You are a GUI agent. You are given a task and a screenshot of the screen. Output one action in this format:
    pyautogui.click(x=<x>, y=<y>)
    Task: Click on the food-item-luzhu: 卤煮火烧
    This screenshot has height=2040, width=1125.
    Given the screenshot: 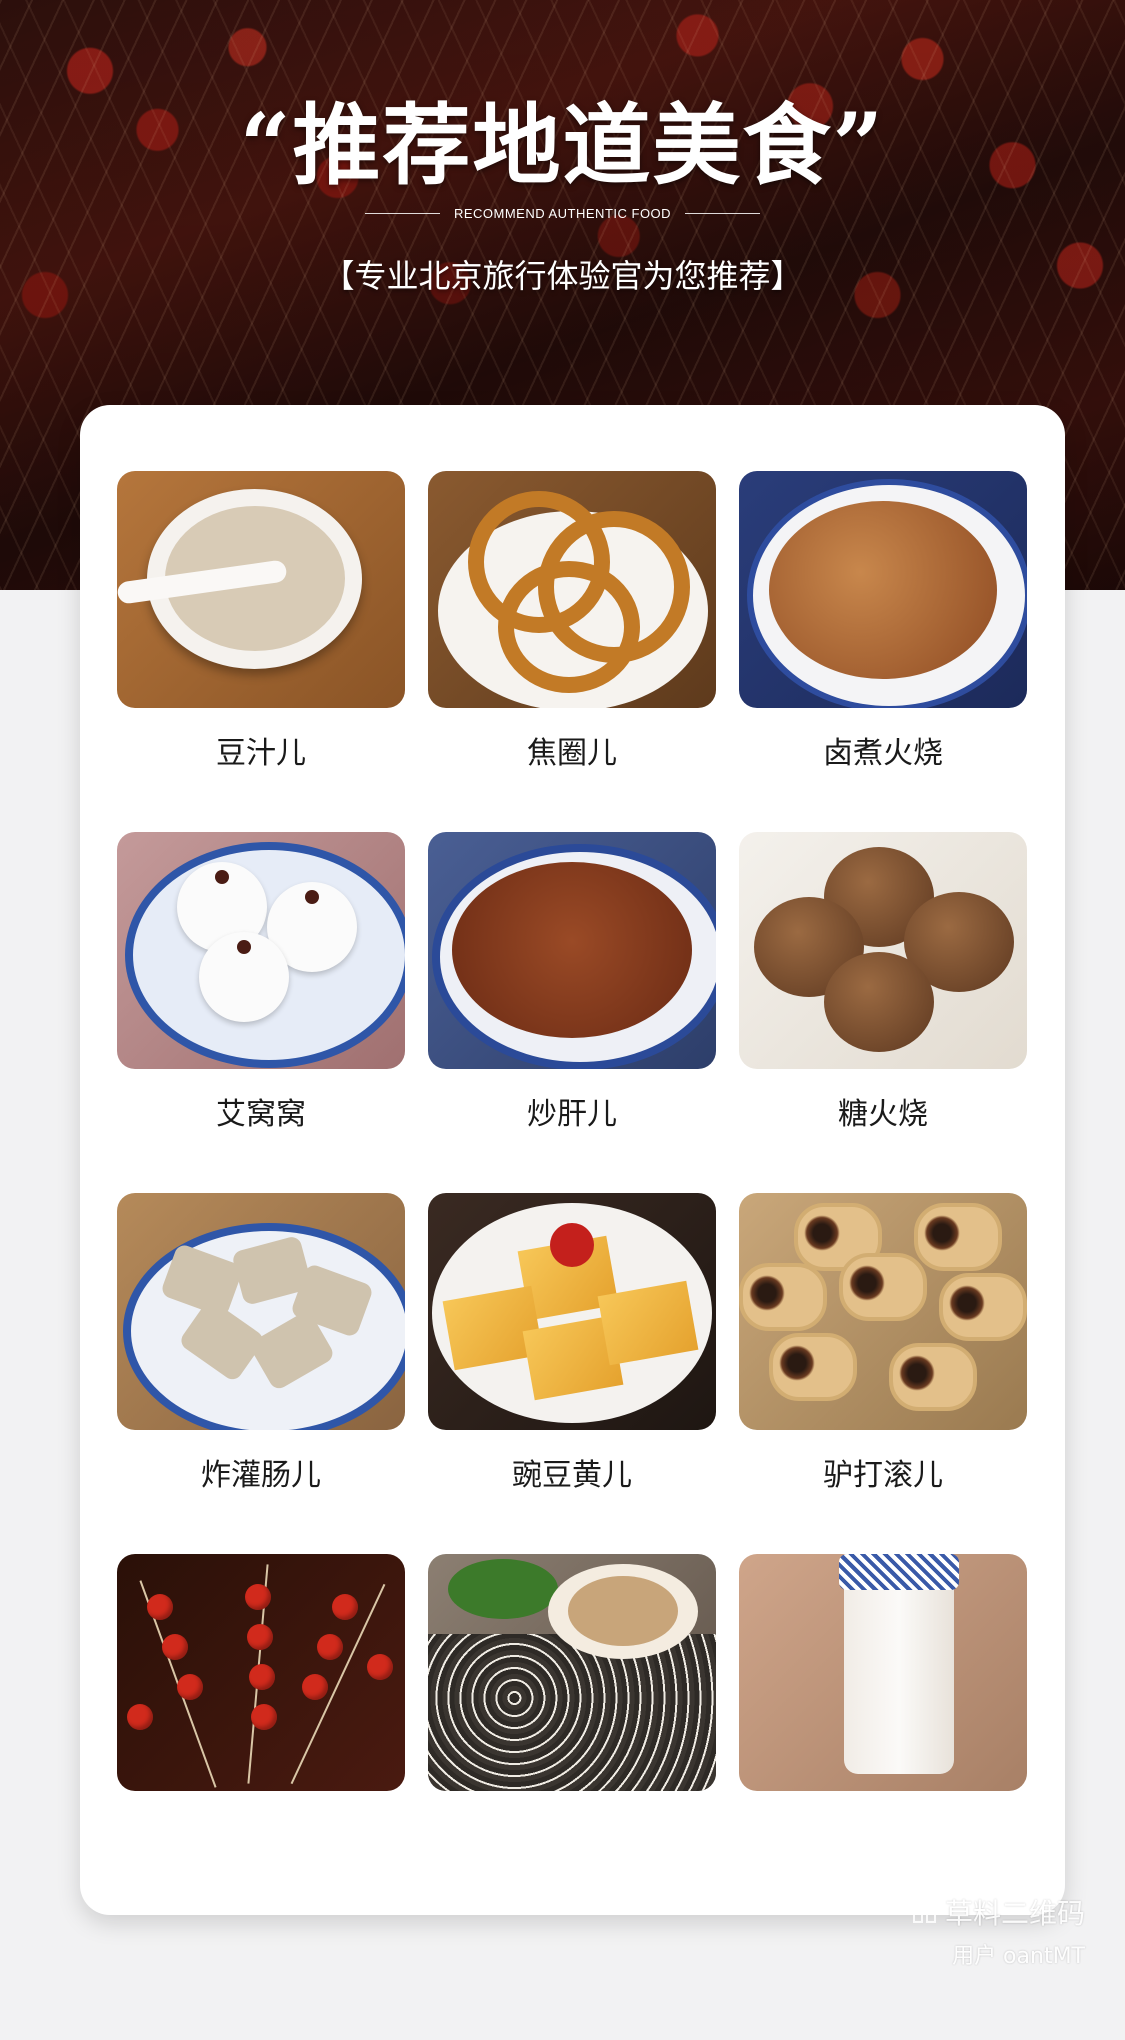 What is the action you would take?
    pyautogui.click(x=883, y=651)
    